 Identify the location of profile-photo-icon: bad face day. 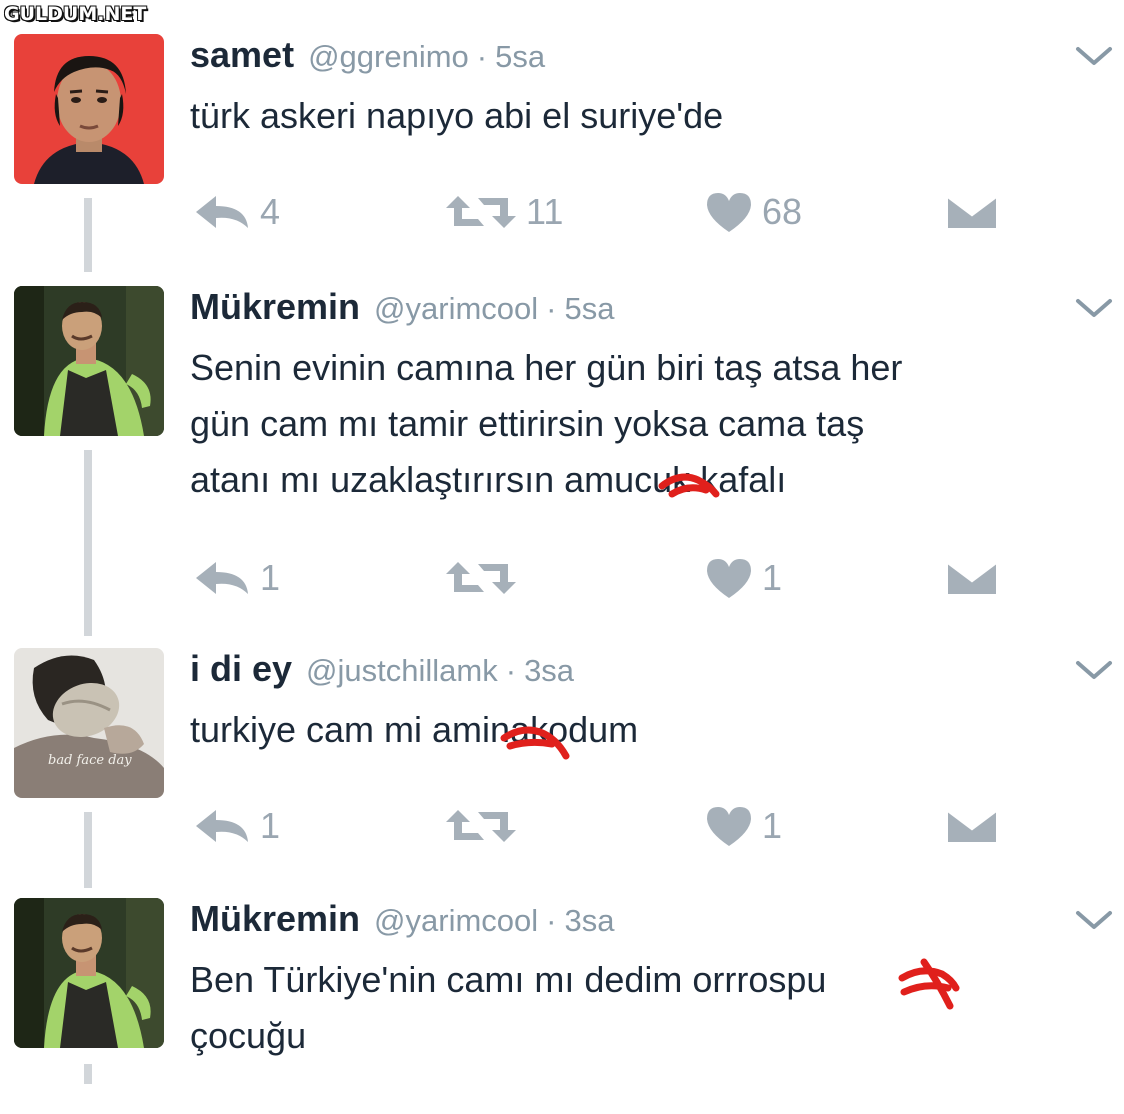
(89, 723).